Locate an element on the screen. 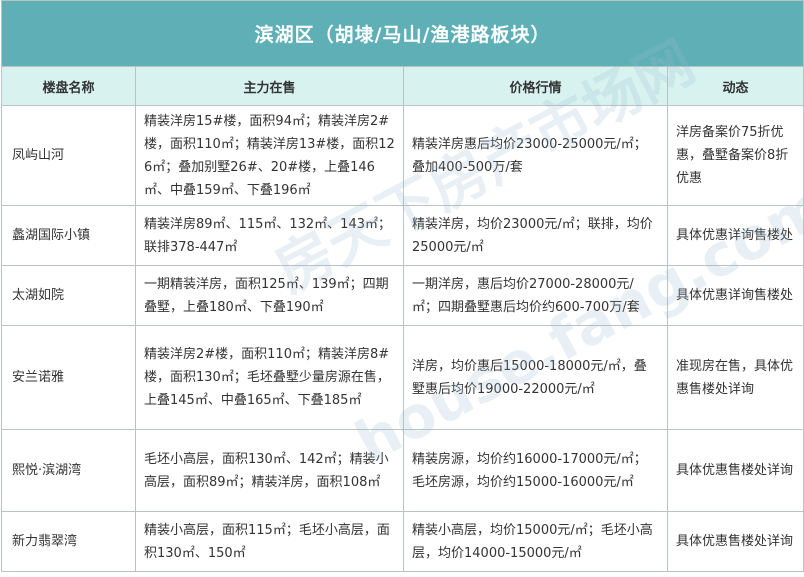 This screenshot has width=804, height=577. price-info: 精装小高层，均价15000元/㎡；毛坯小高层，均价14000-15000元/㎡ is located at coordinates (535, 541).